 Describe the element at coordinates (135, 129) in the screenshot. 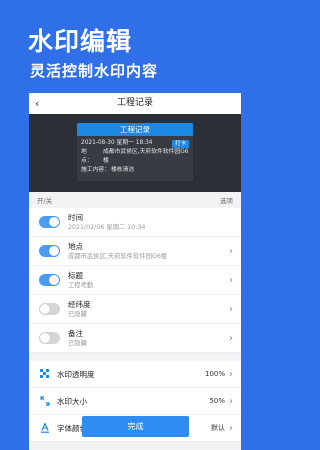

I see `watermark-title: 工程记录` at that location.